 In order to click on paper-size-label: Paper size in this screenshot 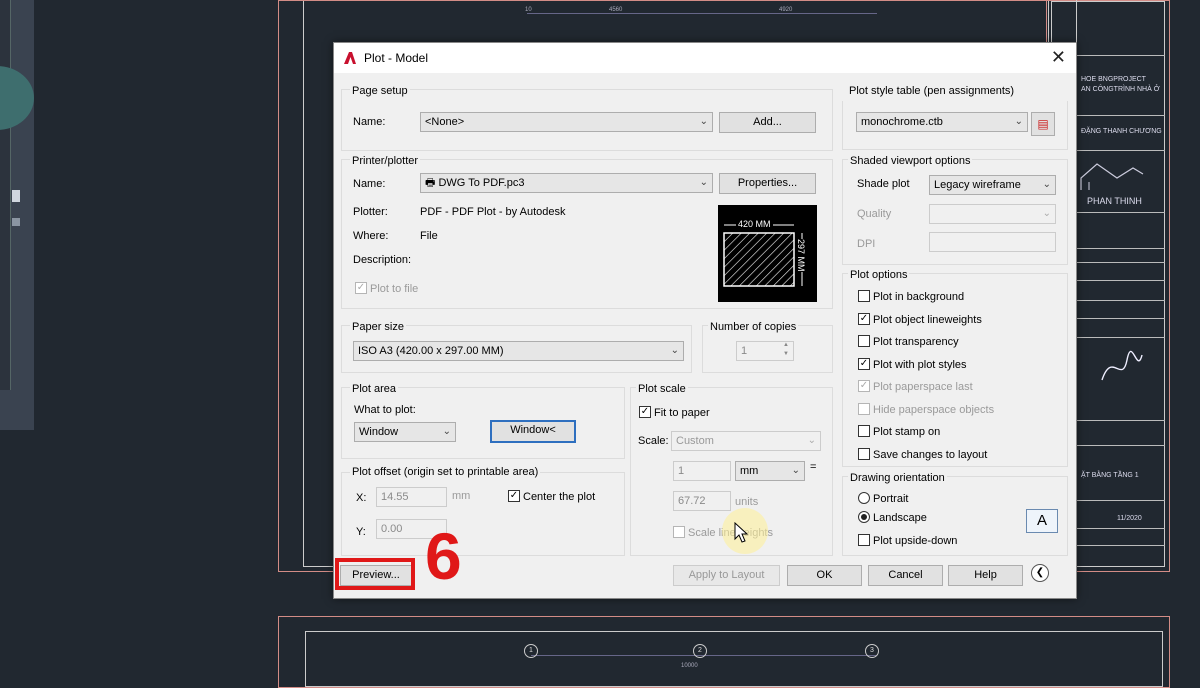, I will do `click(378, 327)`.